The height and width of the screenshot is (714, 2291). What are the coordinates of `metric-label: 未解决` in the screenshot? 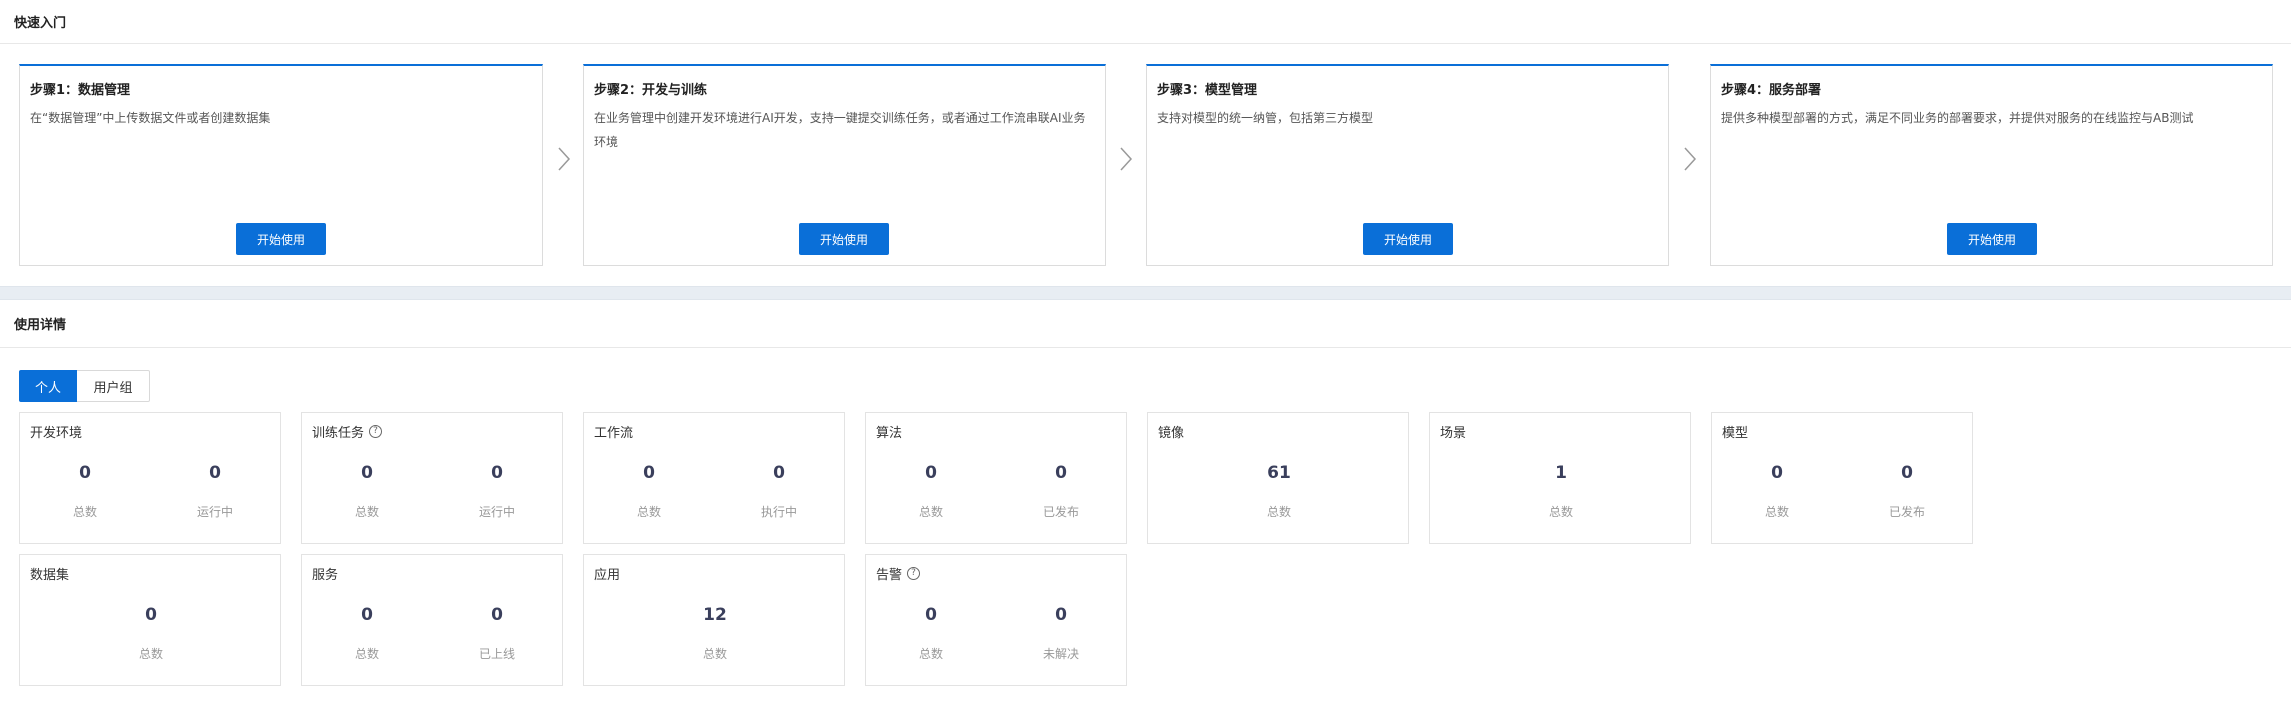 It's located at (1060, 654).